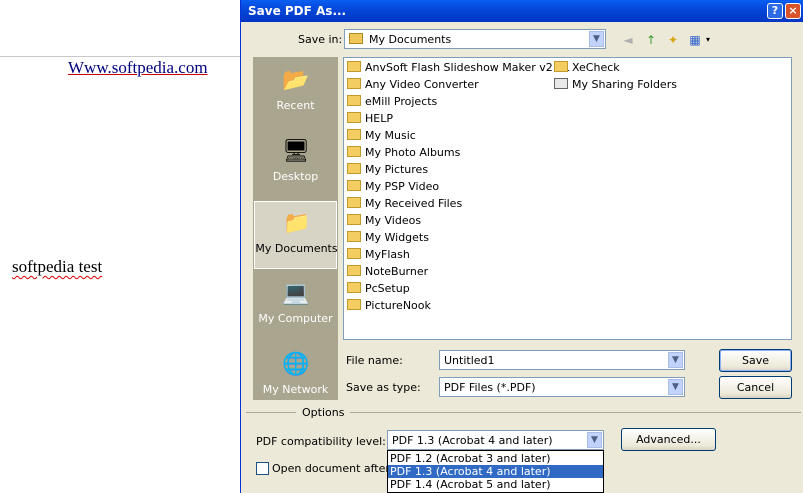 The image size is (803, 493). I want to click on list-item-label: My Photo Albums, so click(413, 152).